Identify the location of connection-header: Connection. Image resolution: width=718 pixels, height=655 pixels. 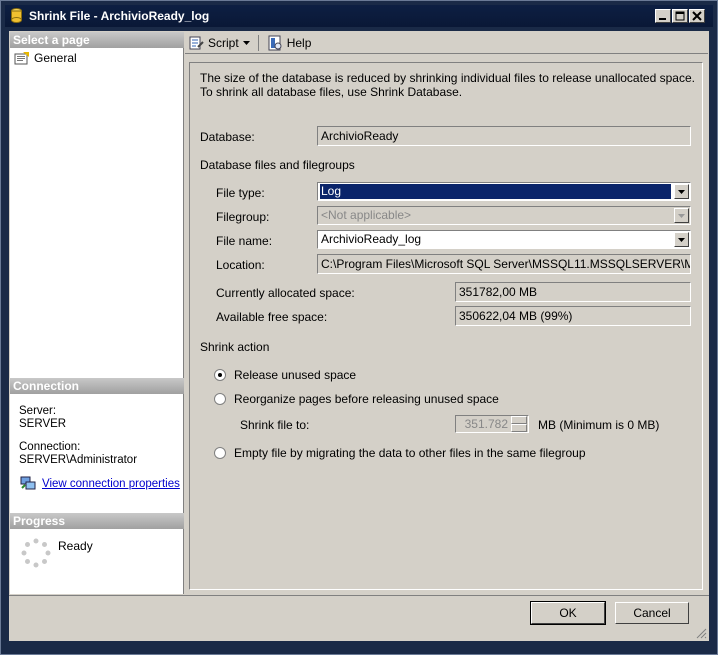
(97, 386).